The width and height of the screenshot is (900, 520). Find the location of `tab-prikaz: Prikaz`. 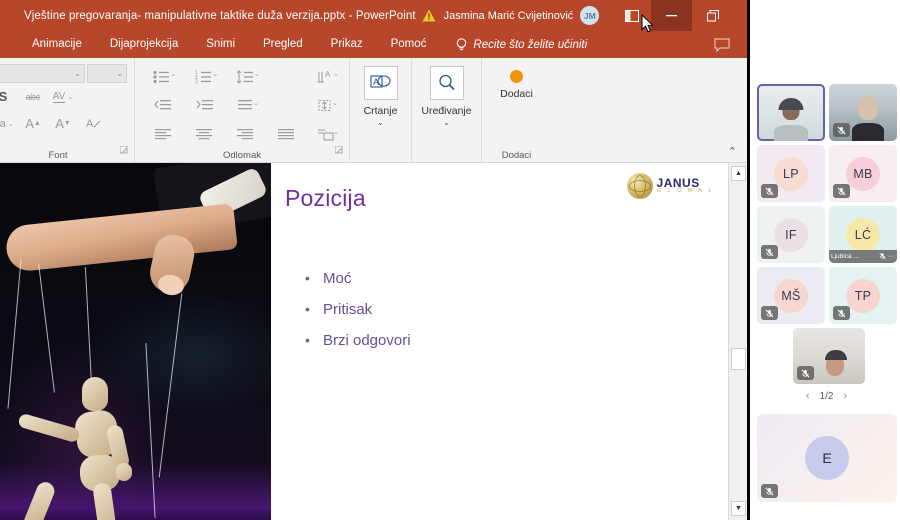

tab-prikaz: Prikaz is located at coordinates (347, 44).